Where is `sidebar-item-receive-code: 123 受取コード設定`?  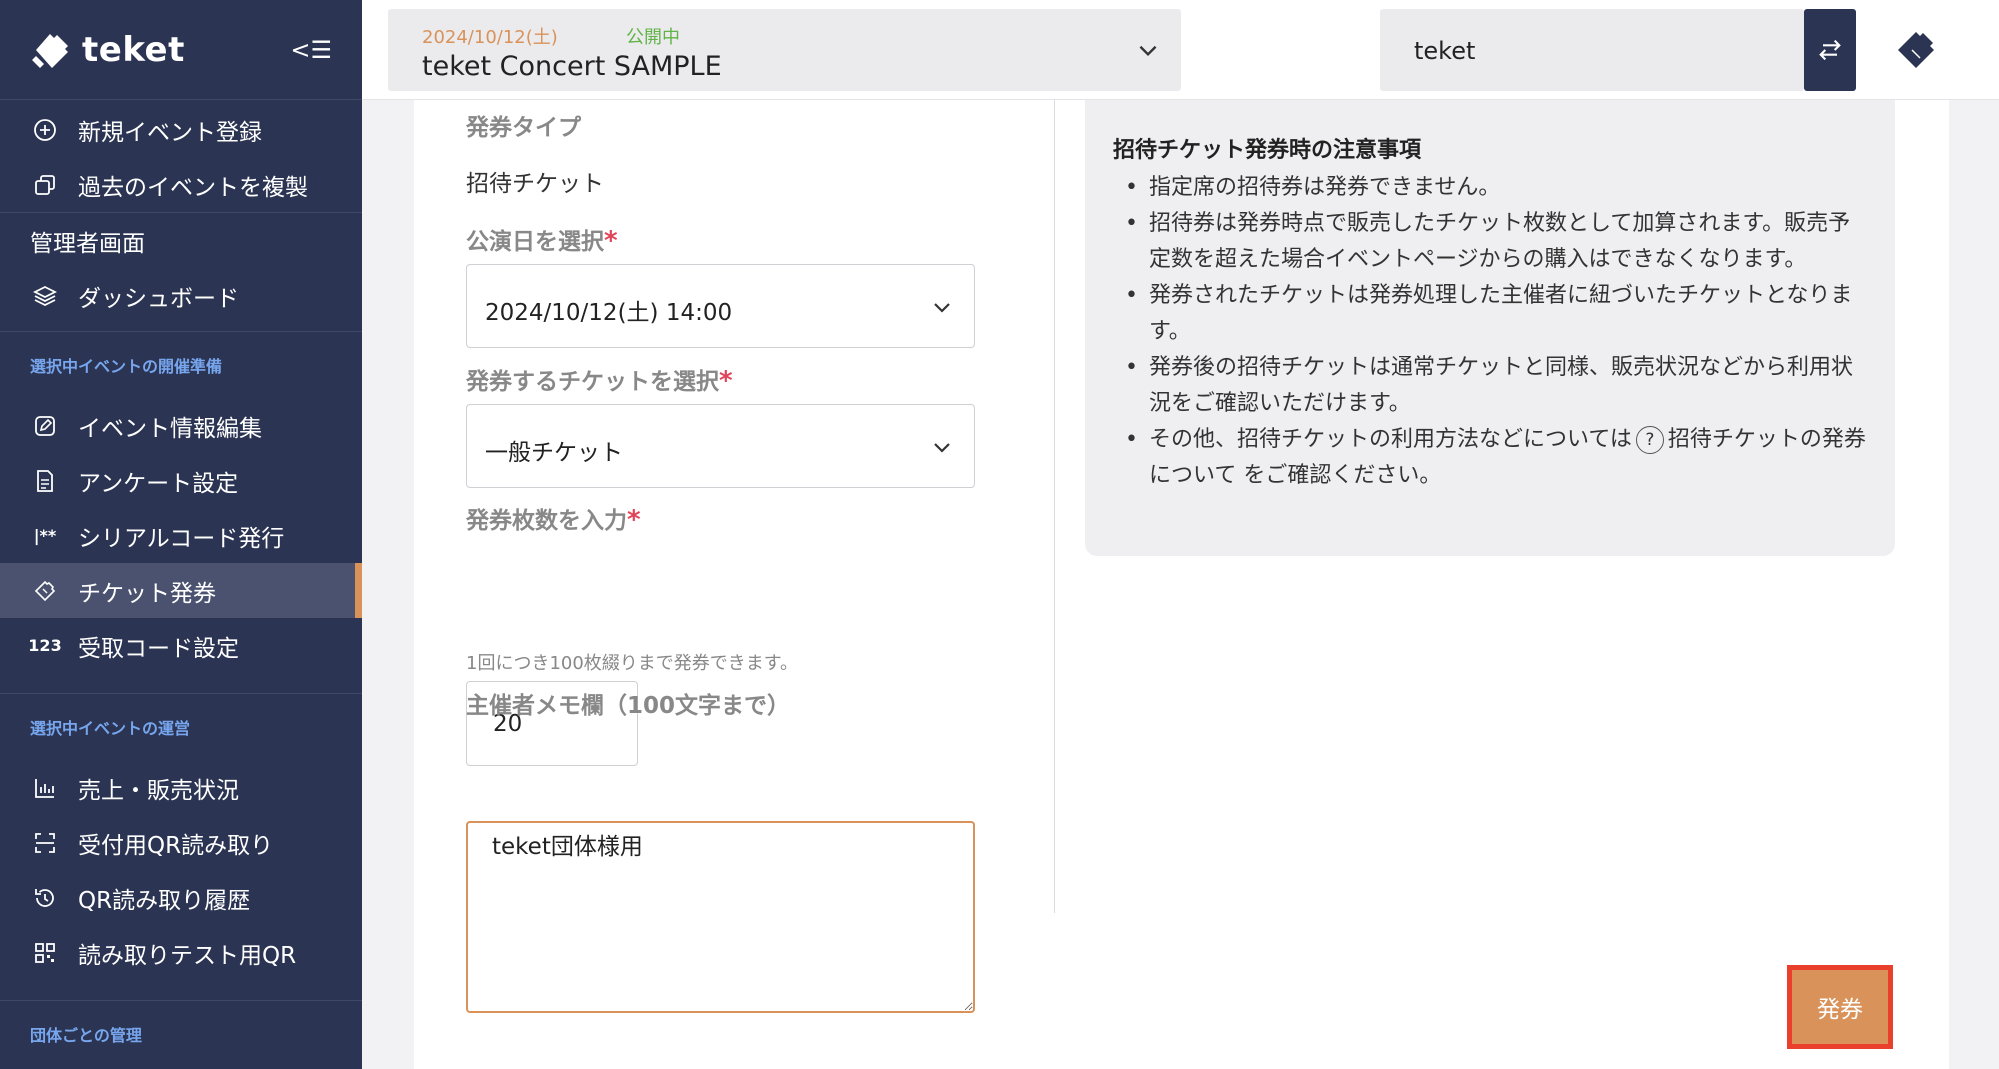 sidebar-item-receive-code: 123 受取コード設定 is located at coordinates (181, 645).